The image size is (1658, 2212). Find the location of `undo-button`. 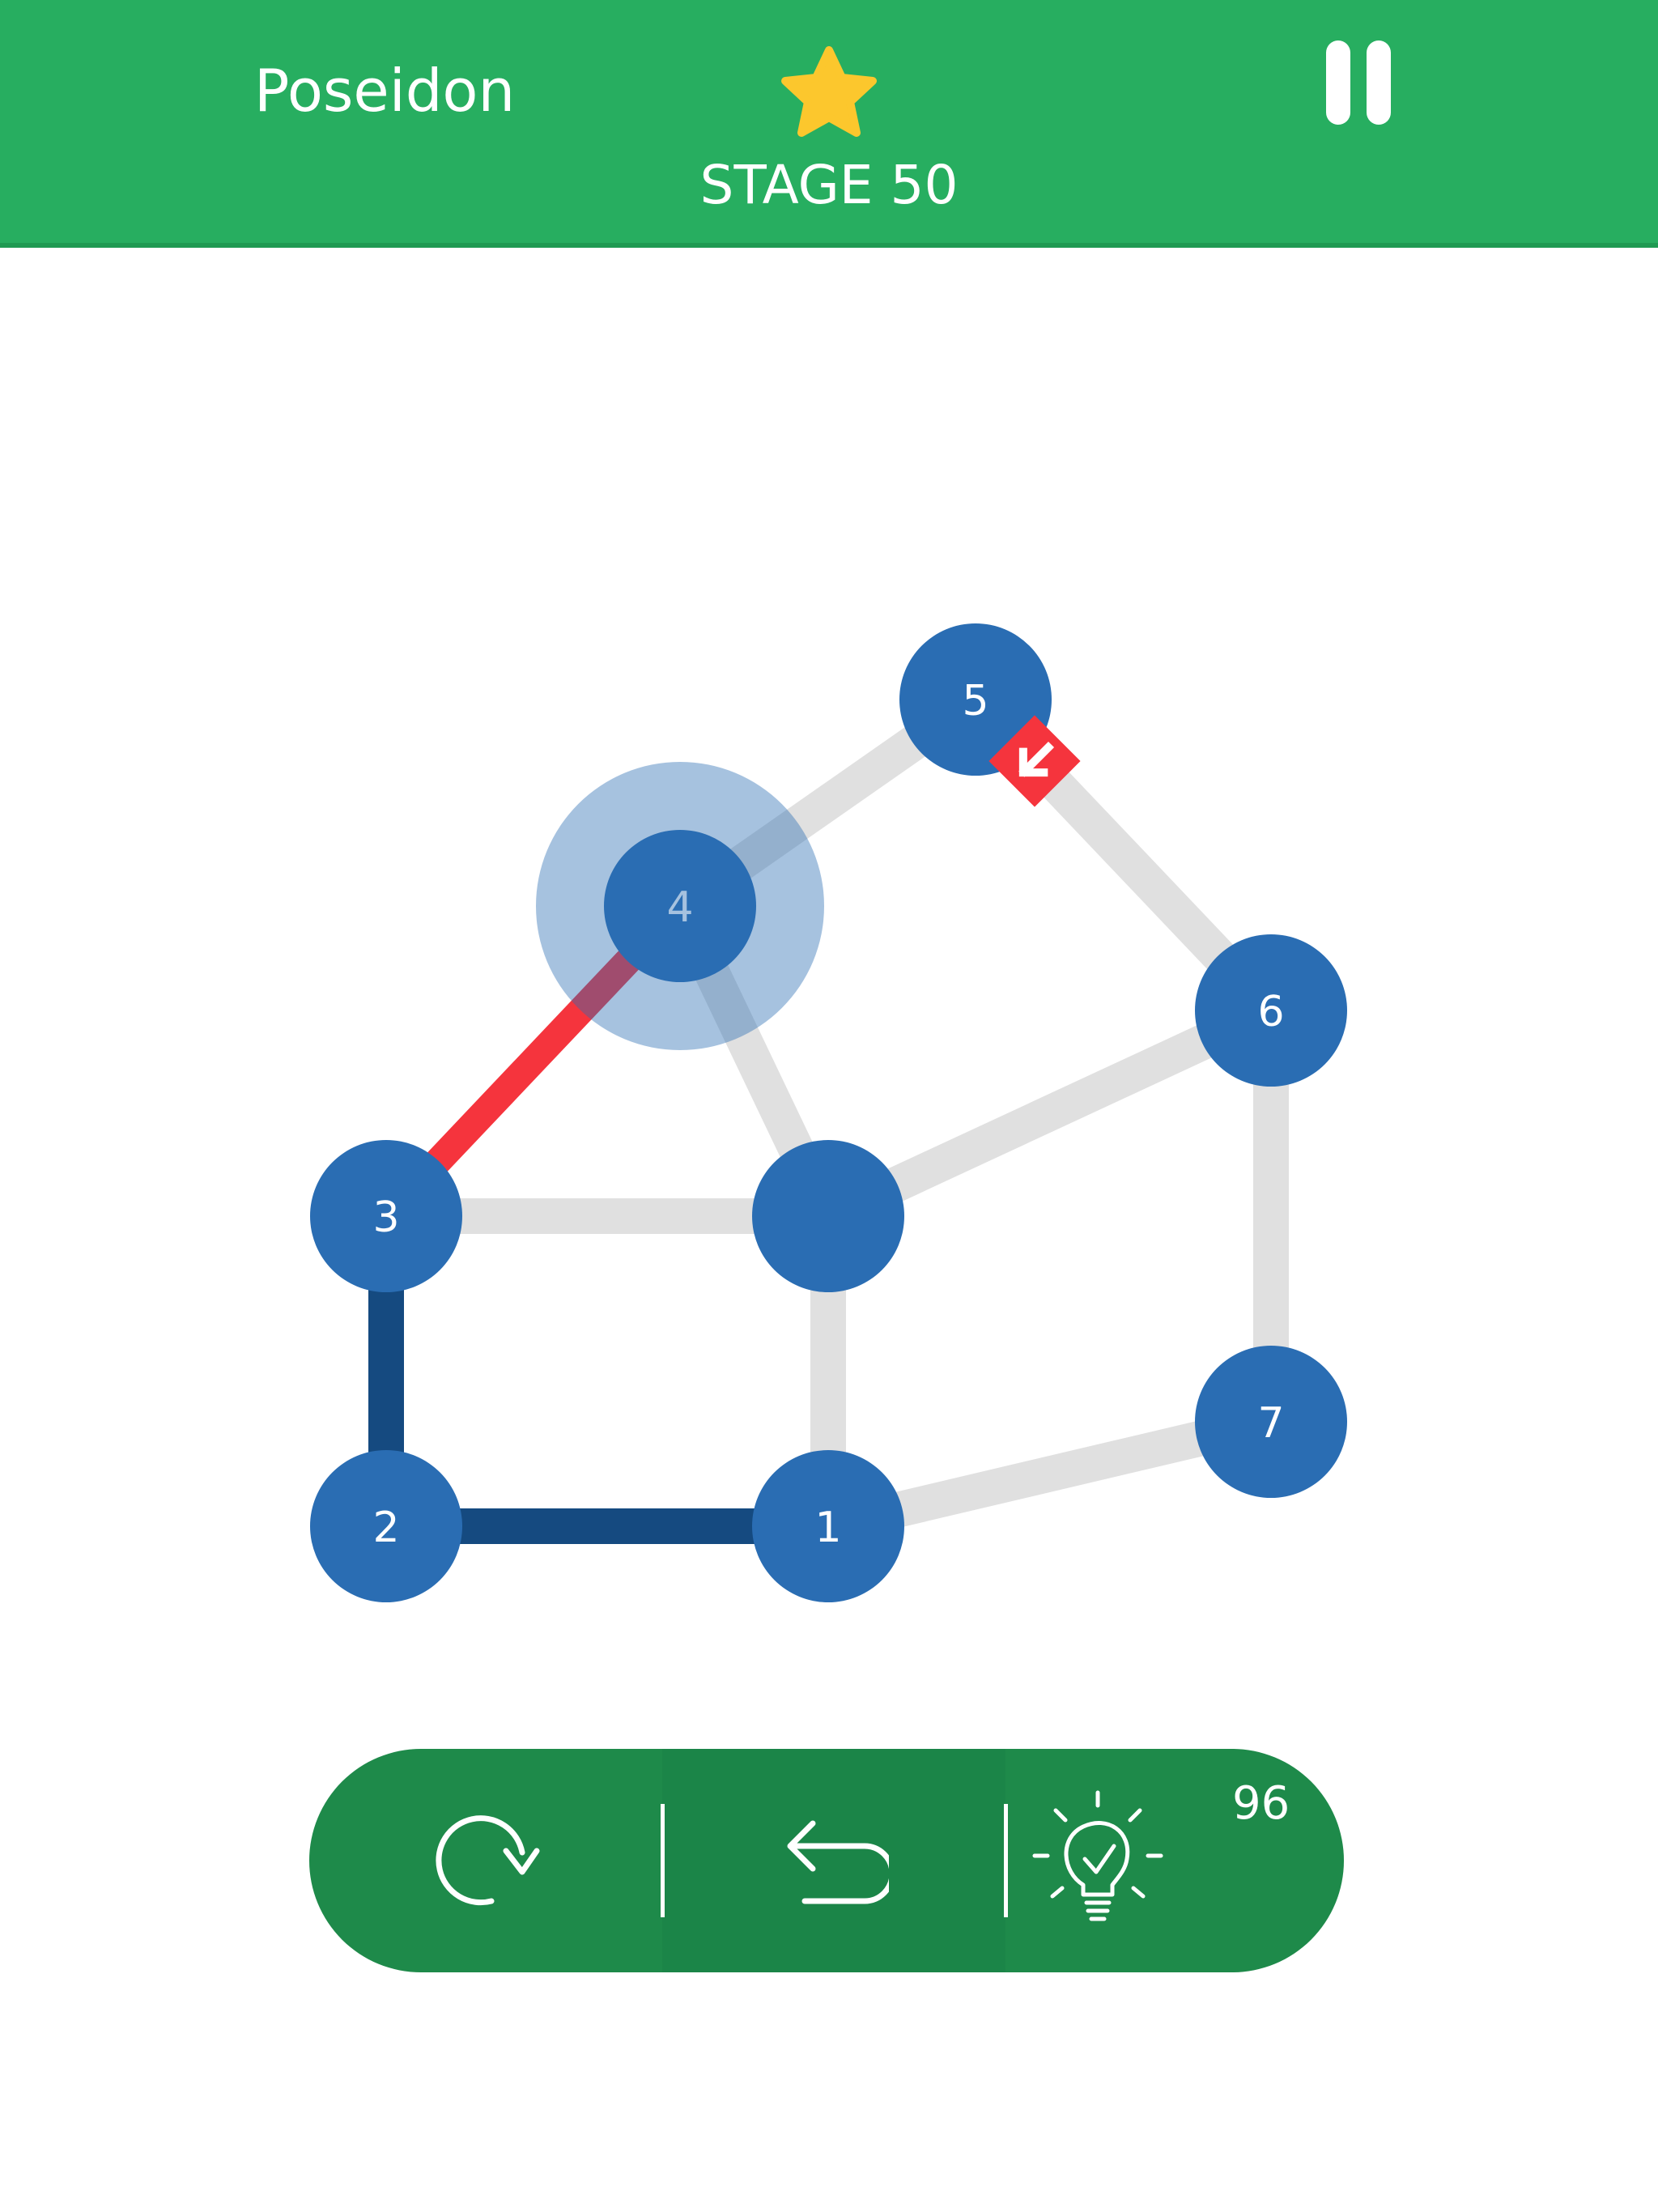

undo-button is located at coordinates (833, 1861).